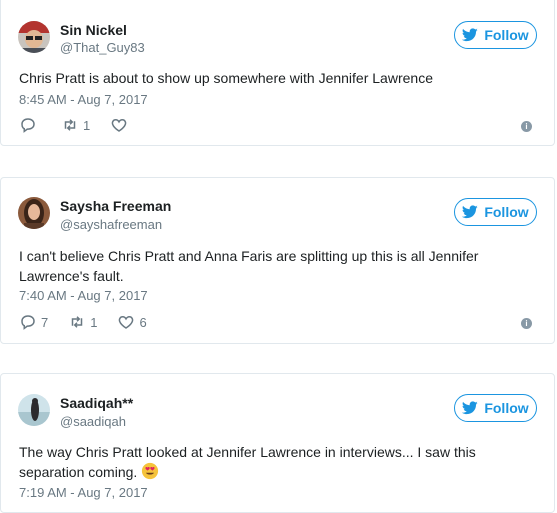  What do you see at coordinates (93, 421) in the screenshot?
I see `author-handle: @saadiqah` at bounding box center [93, 421].